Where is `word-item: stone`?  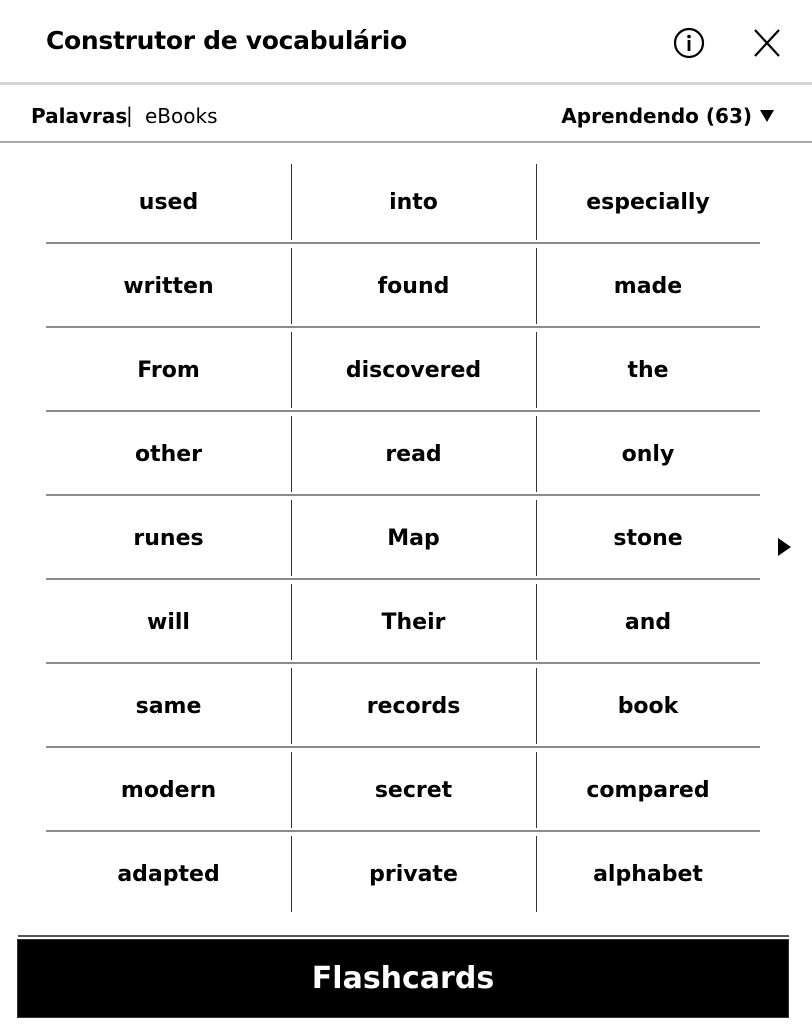
word-item: stone is located at coordinates (648, 538).